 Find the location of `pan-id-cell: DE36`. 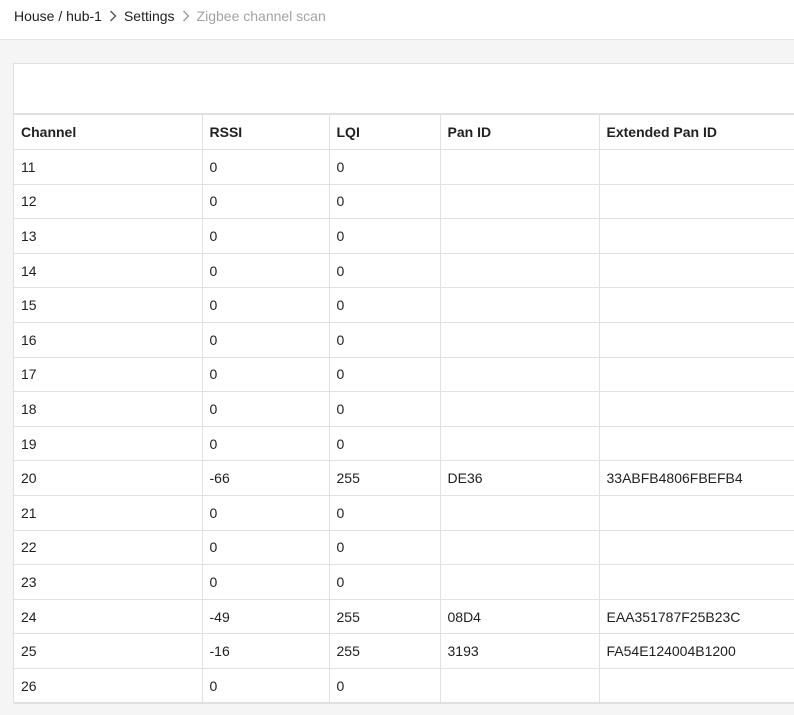

pan-id-cell: DE36 is located at coordinates (519, 478).